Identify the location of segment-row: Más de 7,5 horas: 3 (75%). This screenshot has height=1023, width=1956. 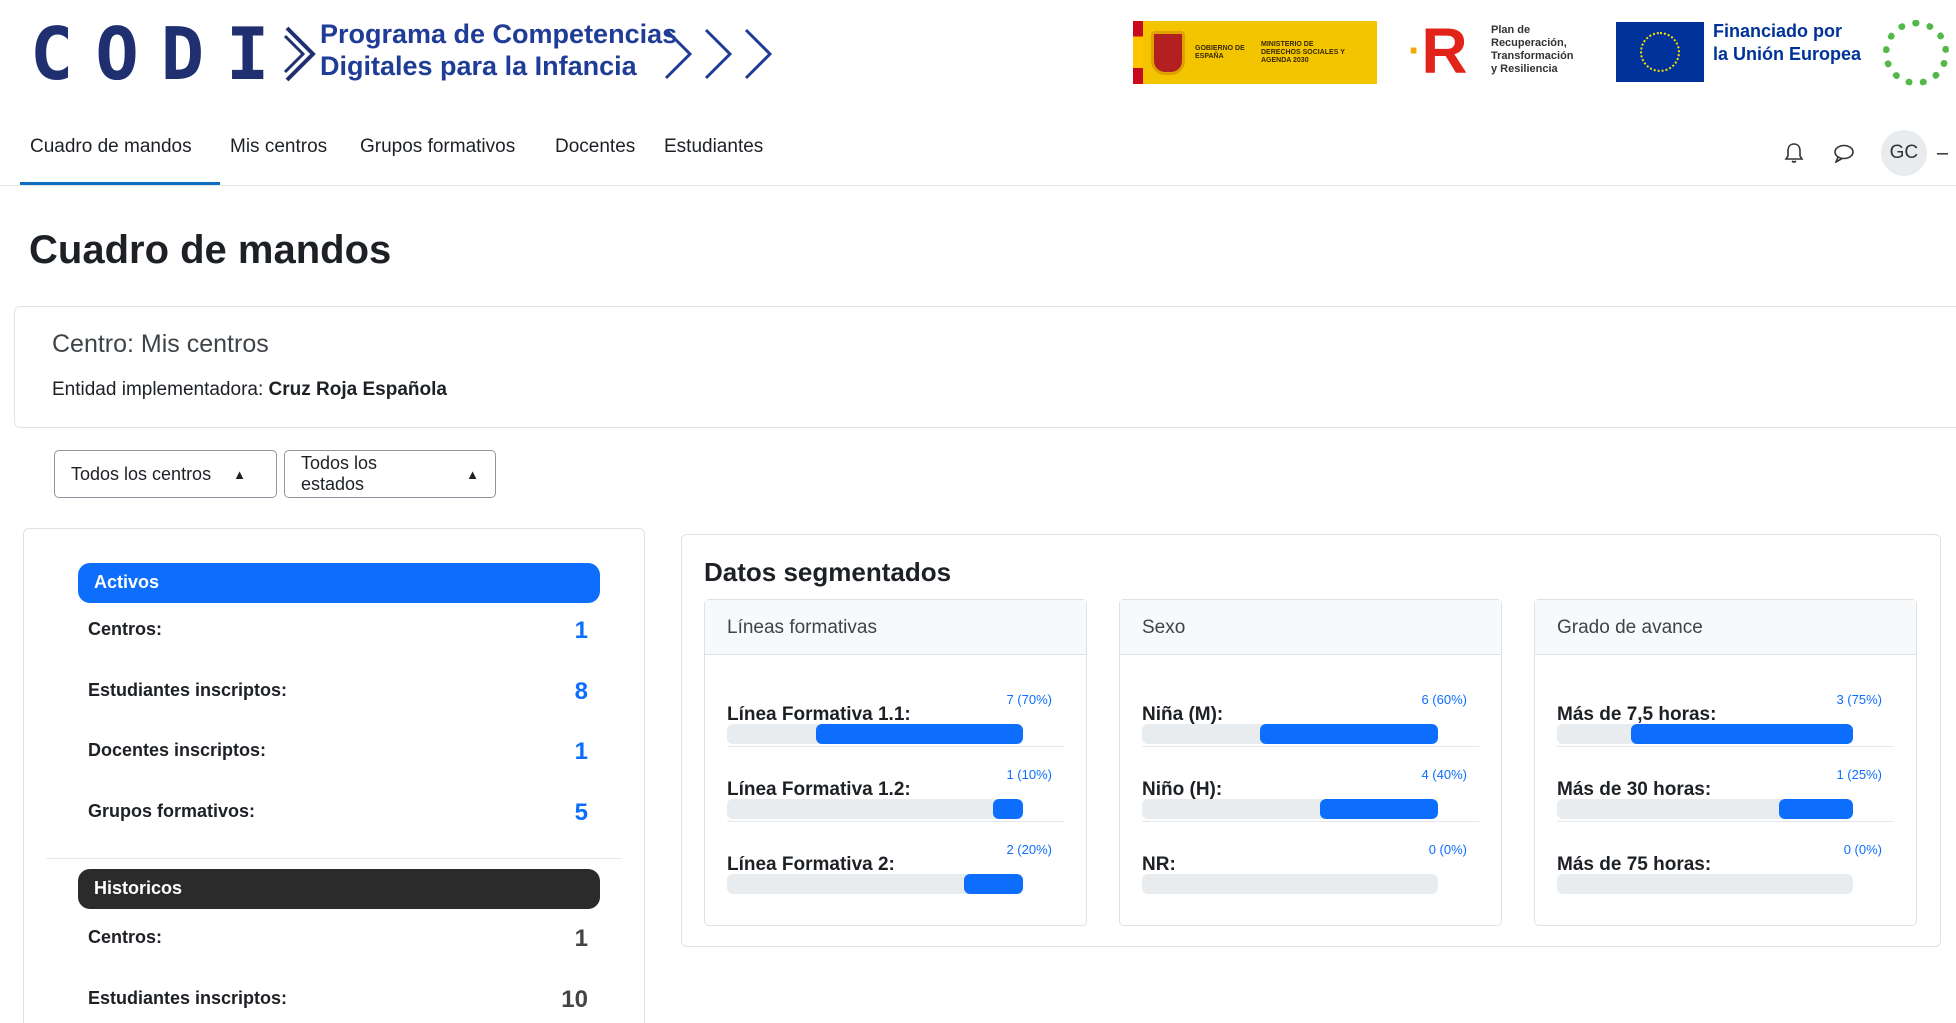
(1725, 709).